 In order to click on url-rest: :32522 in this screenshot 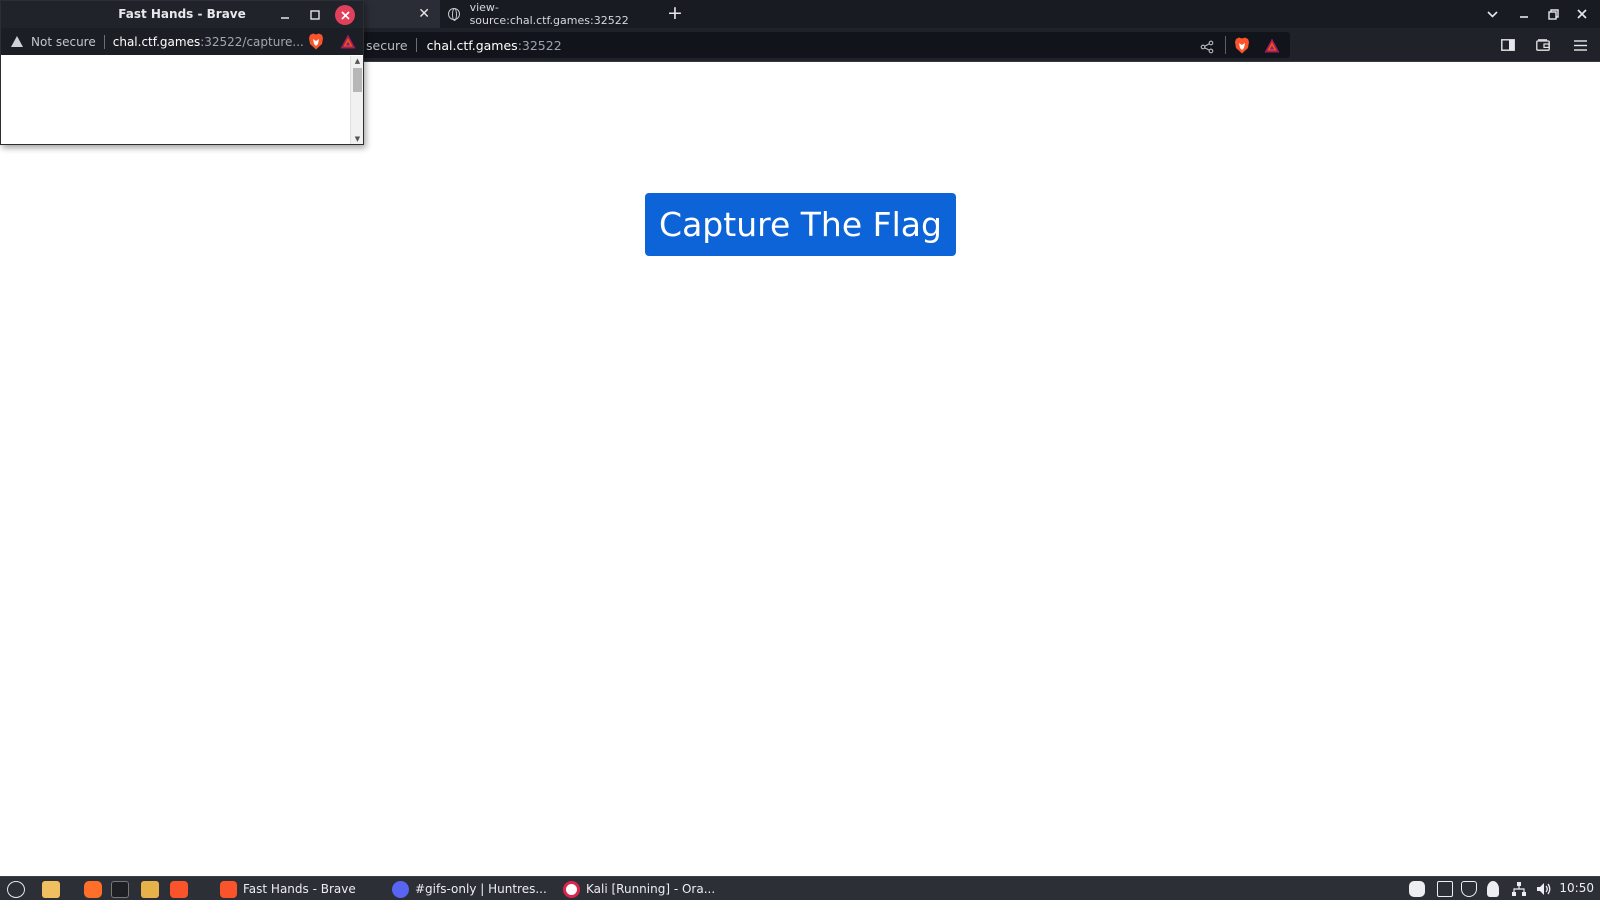, I will do `click(539, 45)`.